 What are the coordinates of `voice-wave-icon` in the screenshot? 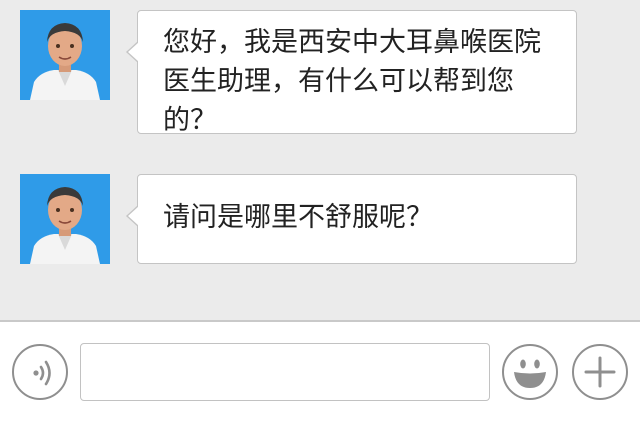 It's located at (42, 373).